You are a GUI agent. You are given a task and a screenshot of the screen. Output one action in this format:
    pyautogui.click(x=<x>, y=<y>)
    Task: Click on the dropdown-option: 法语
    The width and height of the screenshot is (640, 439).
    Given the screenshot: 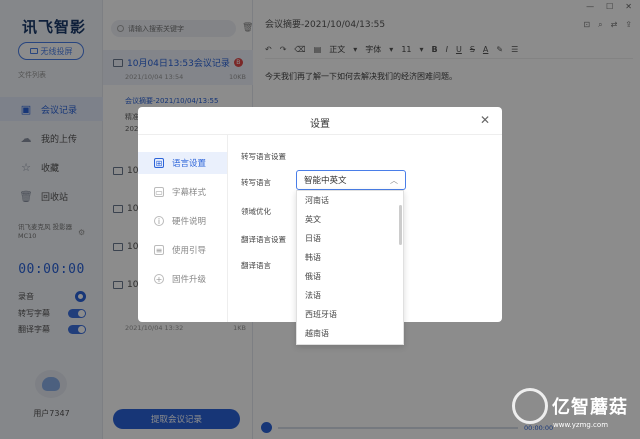 What is the action you would take?
    pyautogui.click(x=350, y=295)
    